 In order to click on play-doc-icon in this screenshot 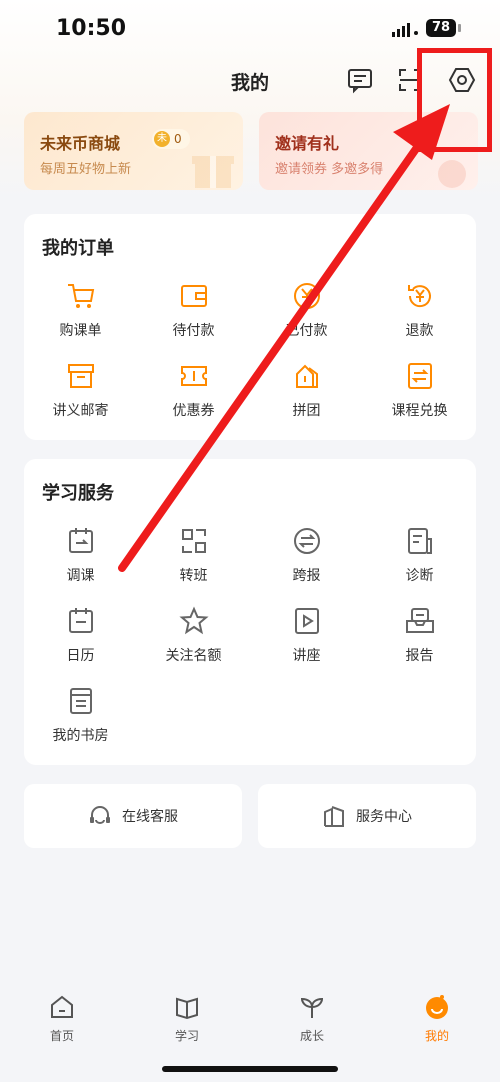, I will do `click(306, 621)`.